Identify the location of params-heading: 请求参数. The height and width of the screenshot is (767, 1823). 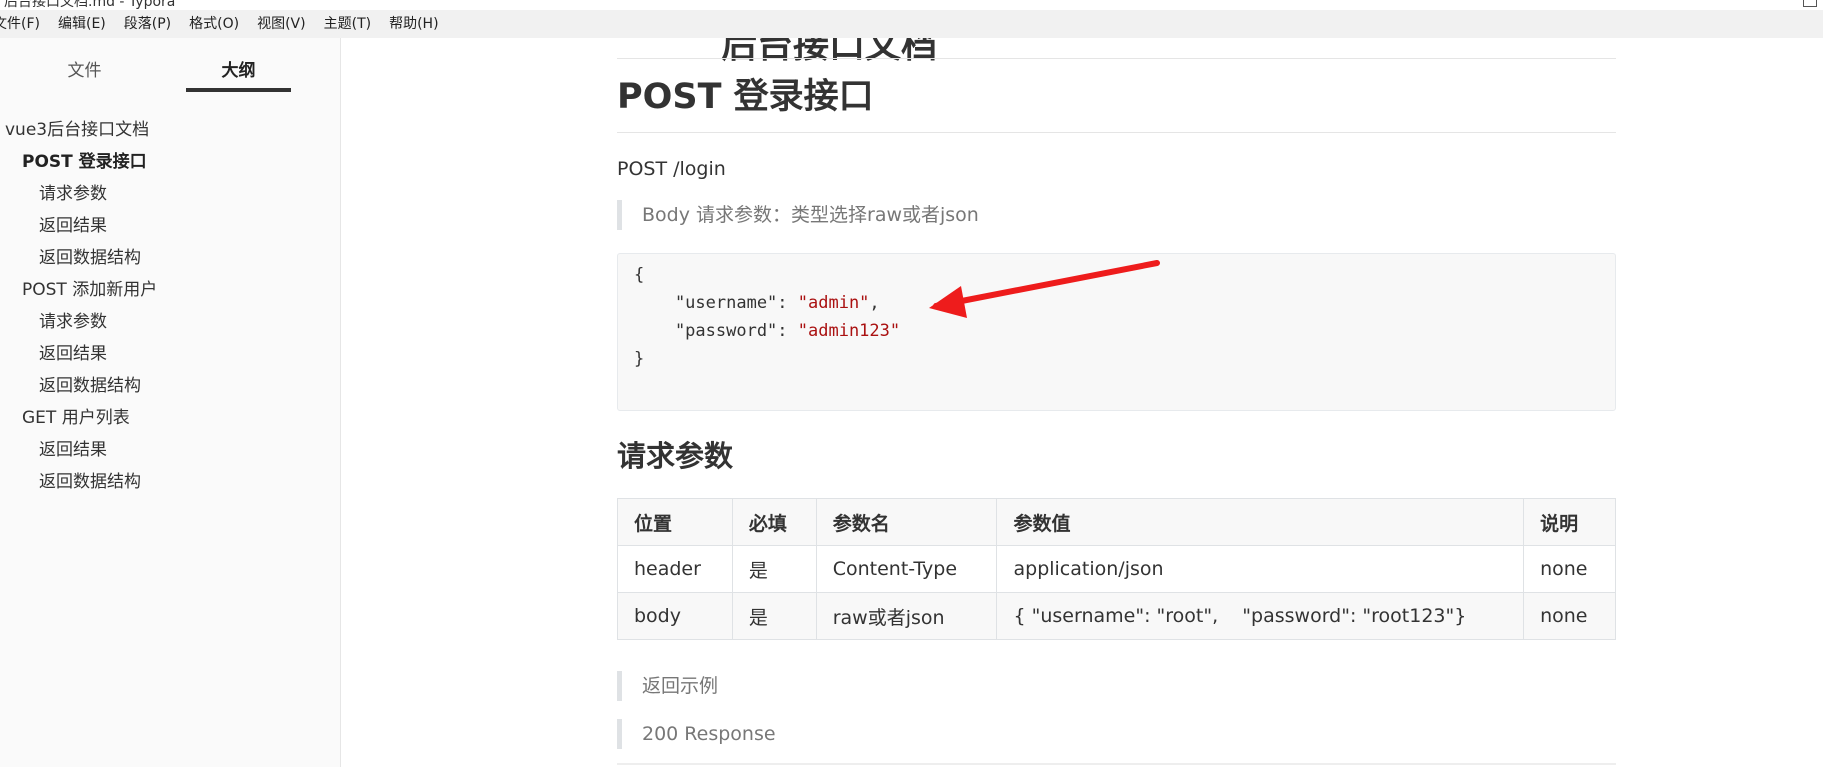
(675, 456).